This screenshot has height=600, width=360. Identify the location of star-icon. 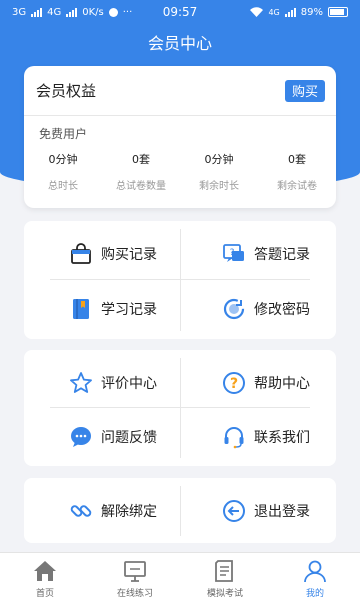
(81, 382).